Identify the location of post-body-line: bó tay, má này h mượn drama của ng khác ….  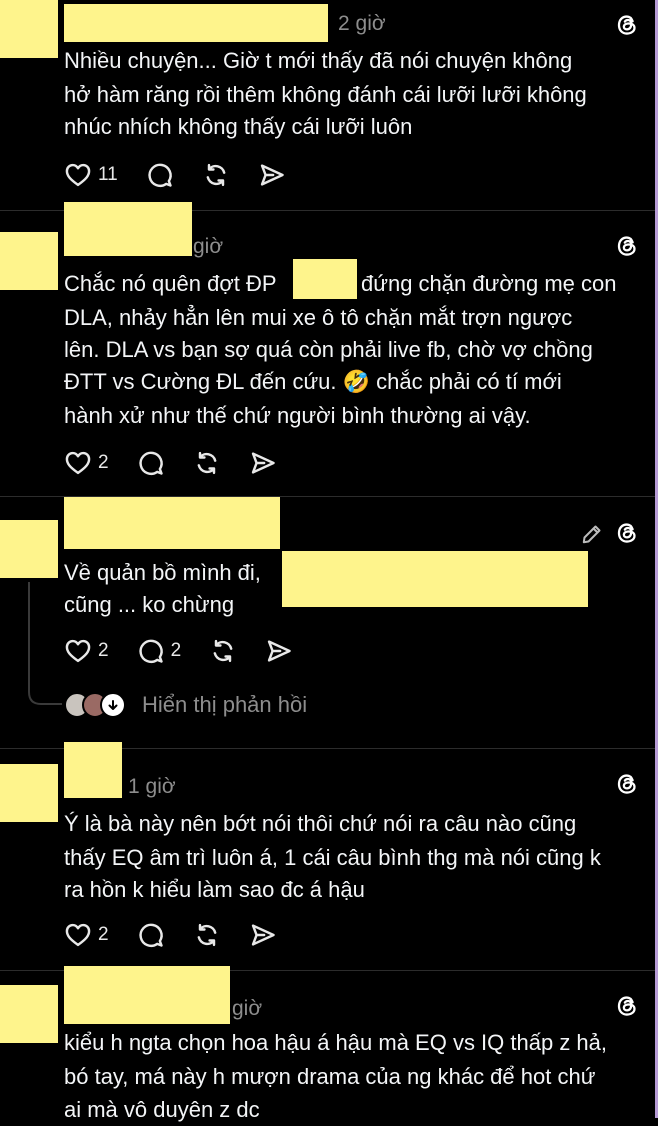
(330, 1076).